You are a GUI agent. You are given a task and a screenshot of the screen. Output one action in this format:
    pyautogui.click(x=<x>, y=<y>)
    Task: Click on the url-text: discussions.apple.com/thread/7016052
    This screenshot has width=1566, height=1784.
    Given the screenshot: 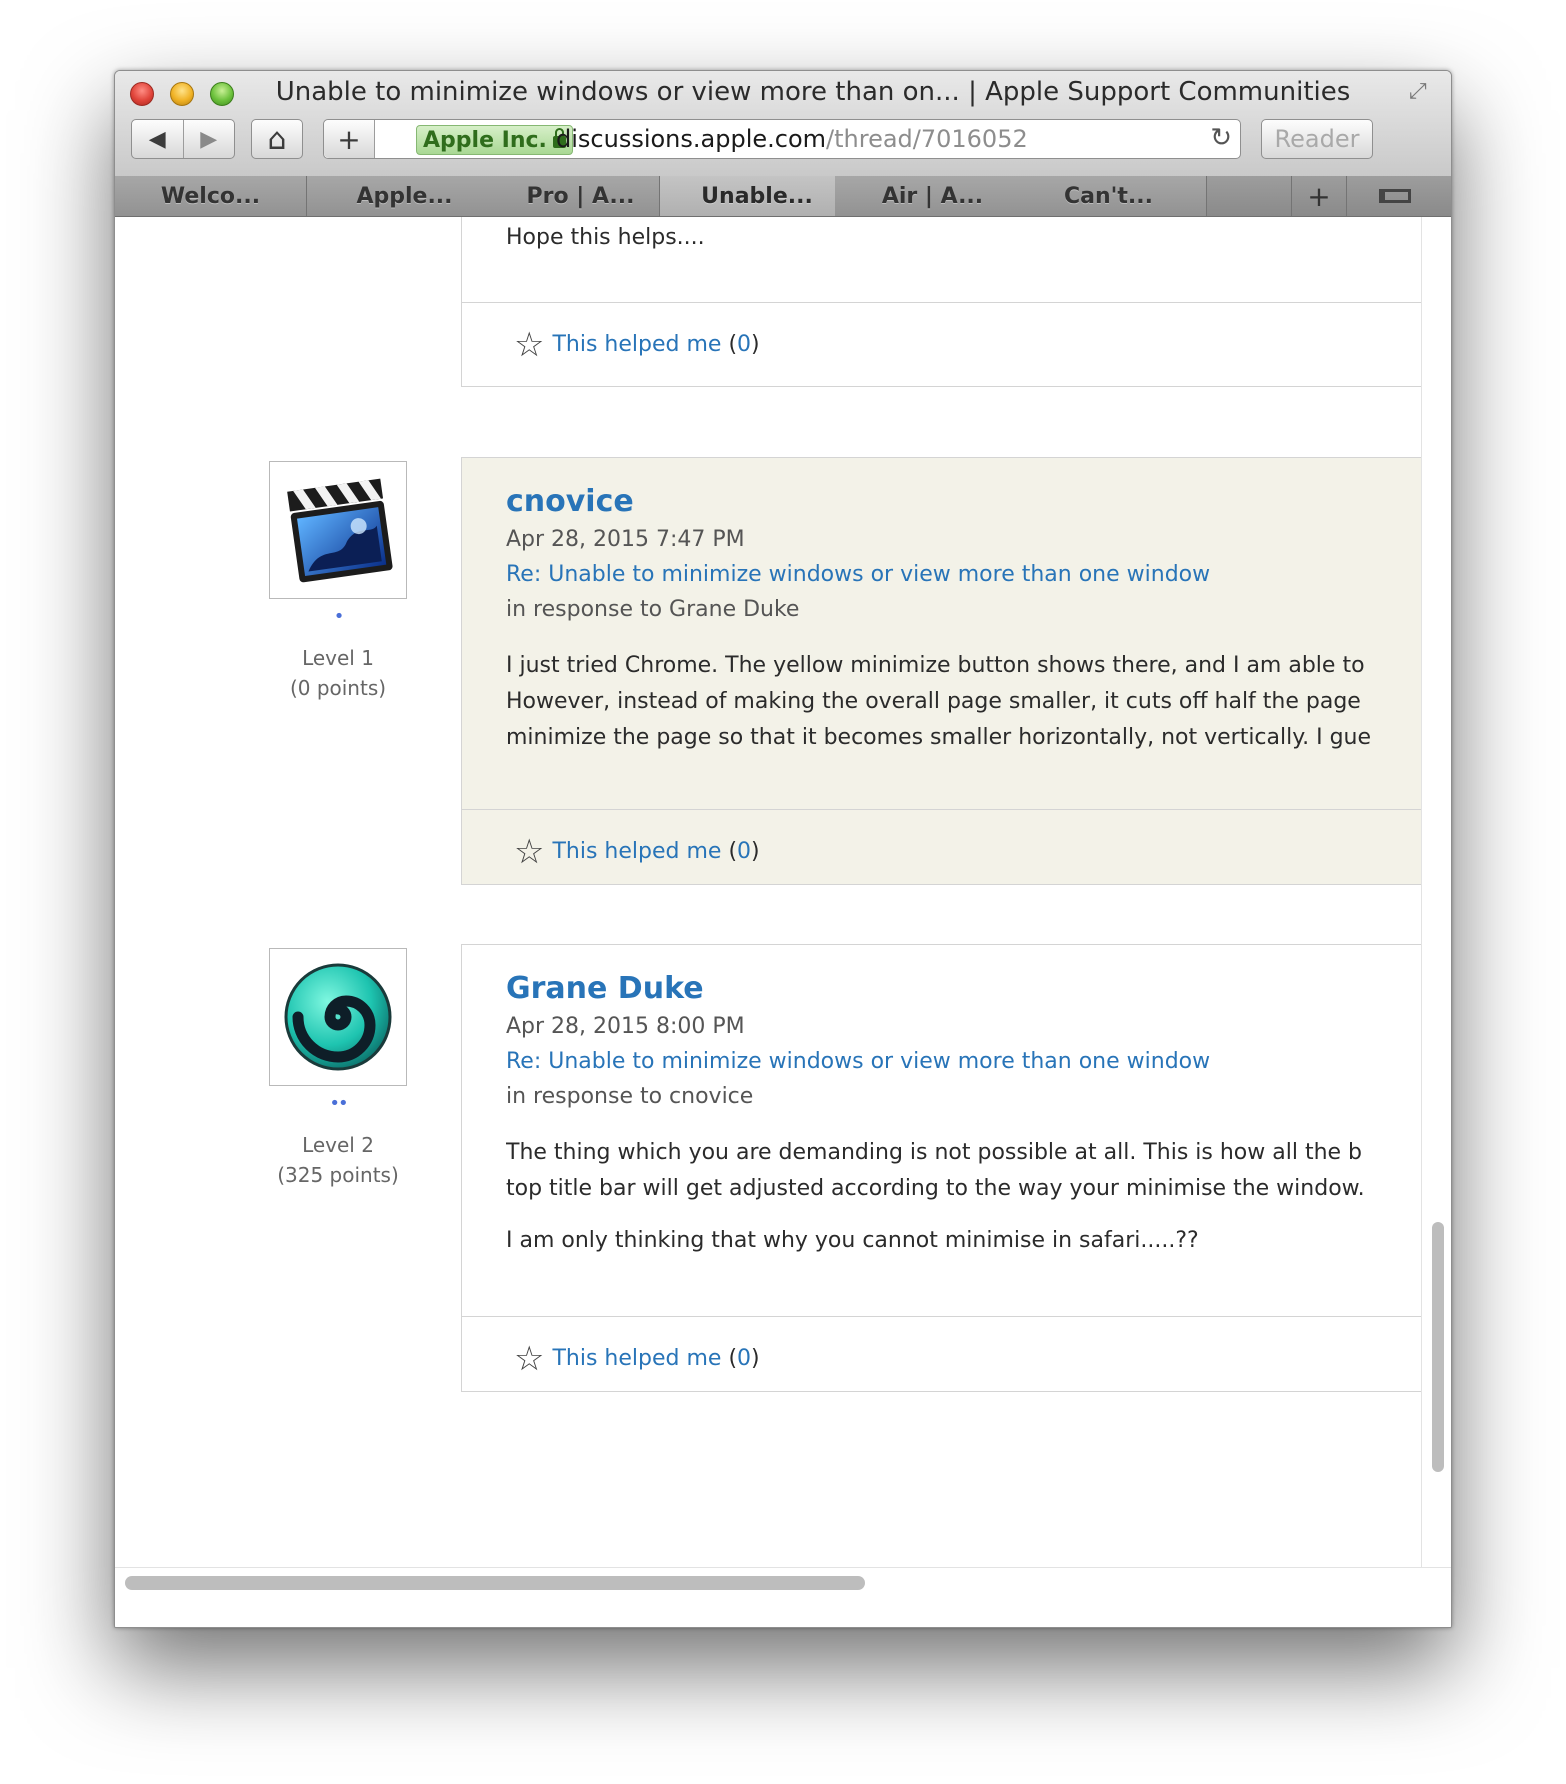 What is the action you would take?
    pyautogui.click(x=792, y=139)
    